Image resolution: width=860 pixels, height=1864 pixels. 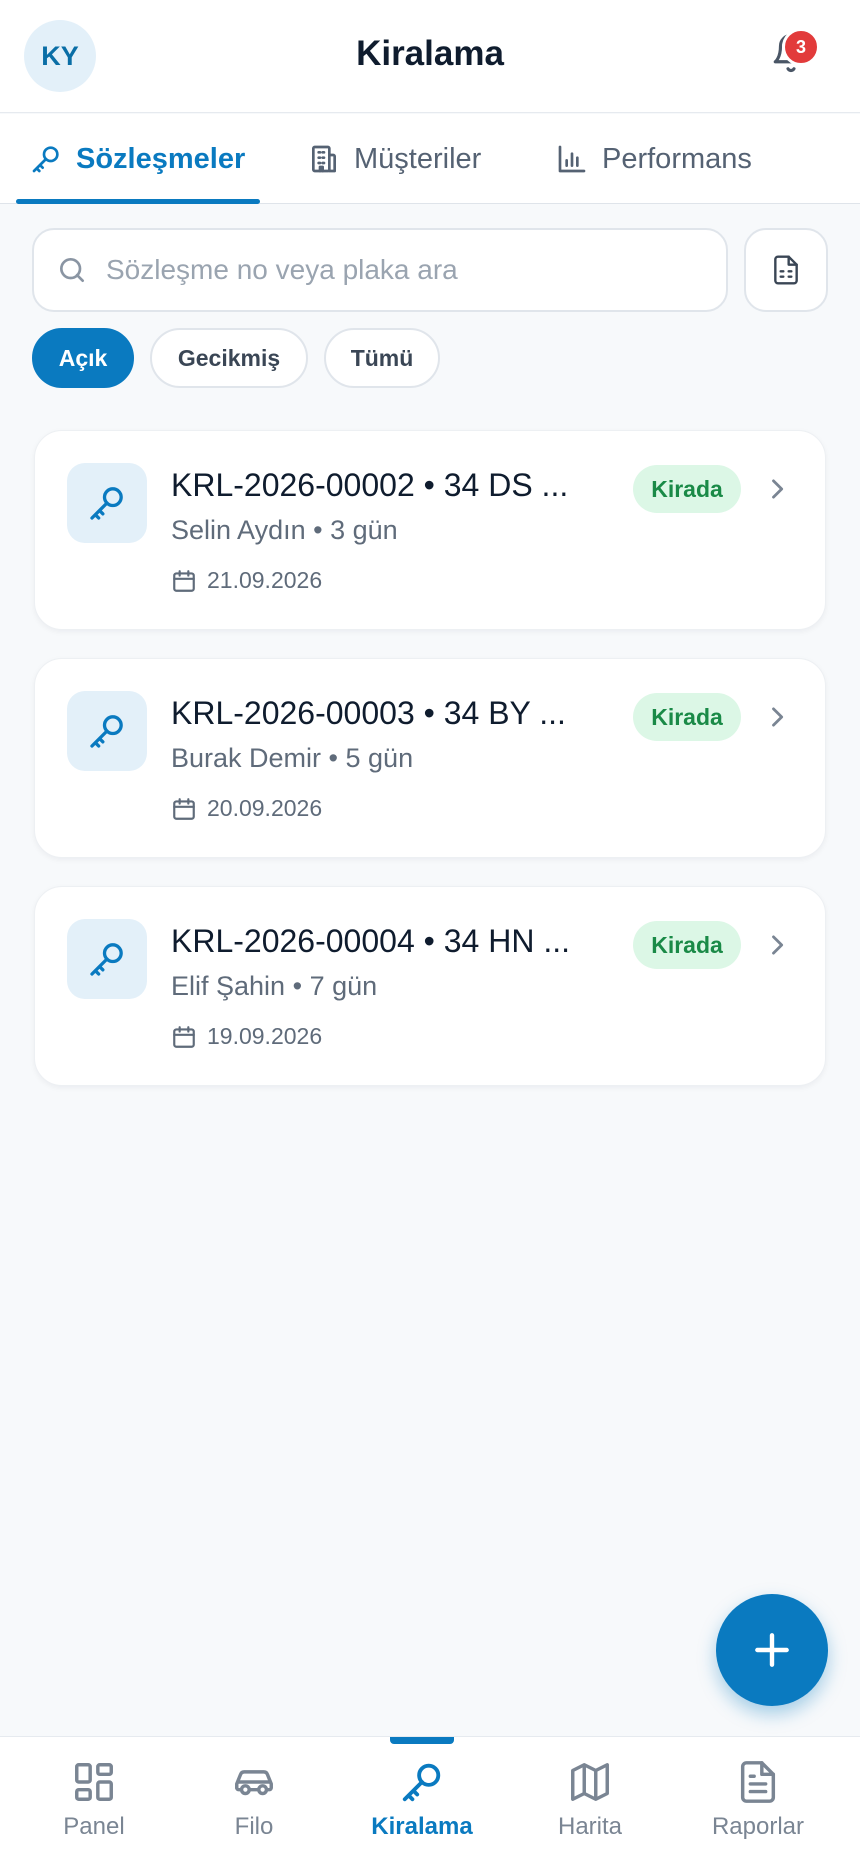 I want to click on add-contract-button, so click(x=772, y=1650).